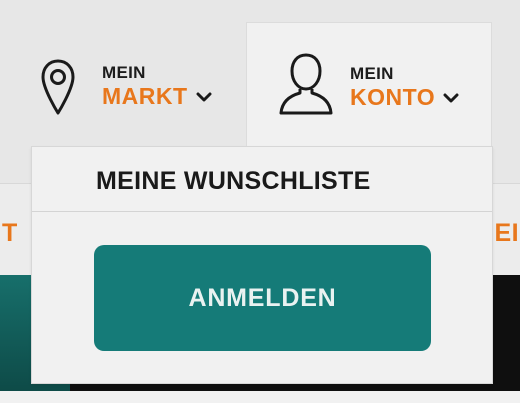 Image resolution: width=520 pixels, height=403 pixels. I want to click on dropdown-divider, so click(262, 211).